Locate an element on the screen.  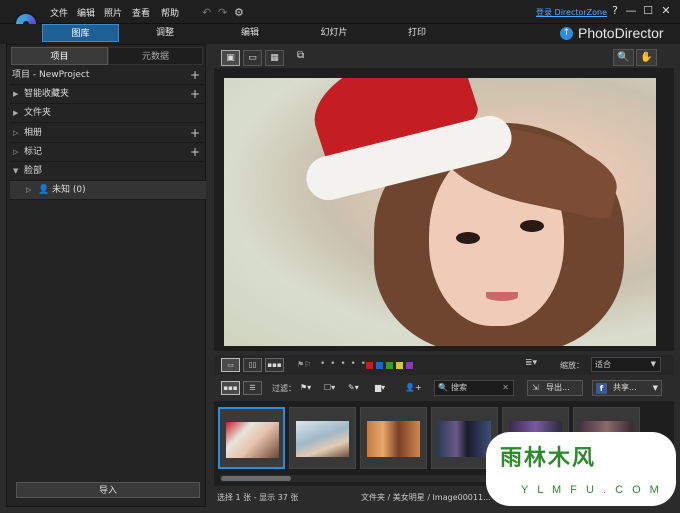
grid-view-button: ▦ is located at coordinates (274, 58).